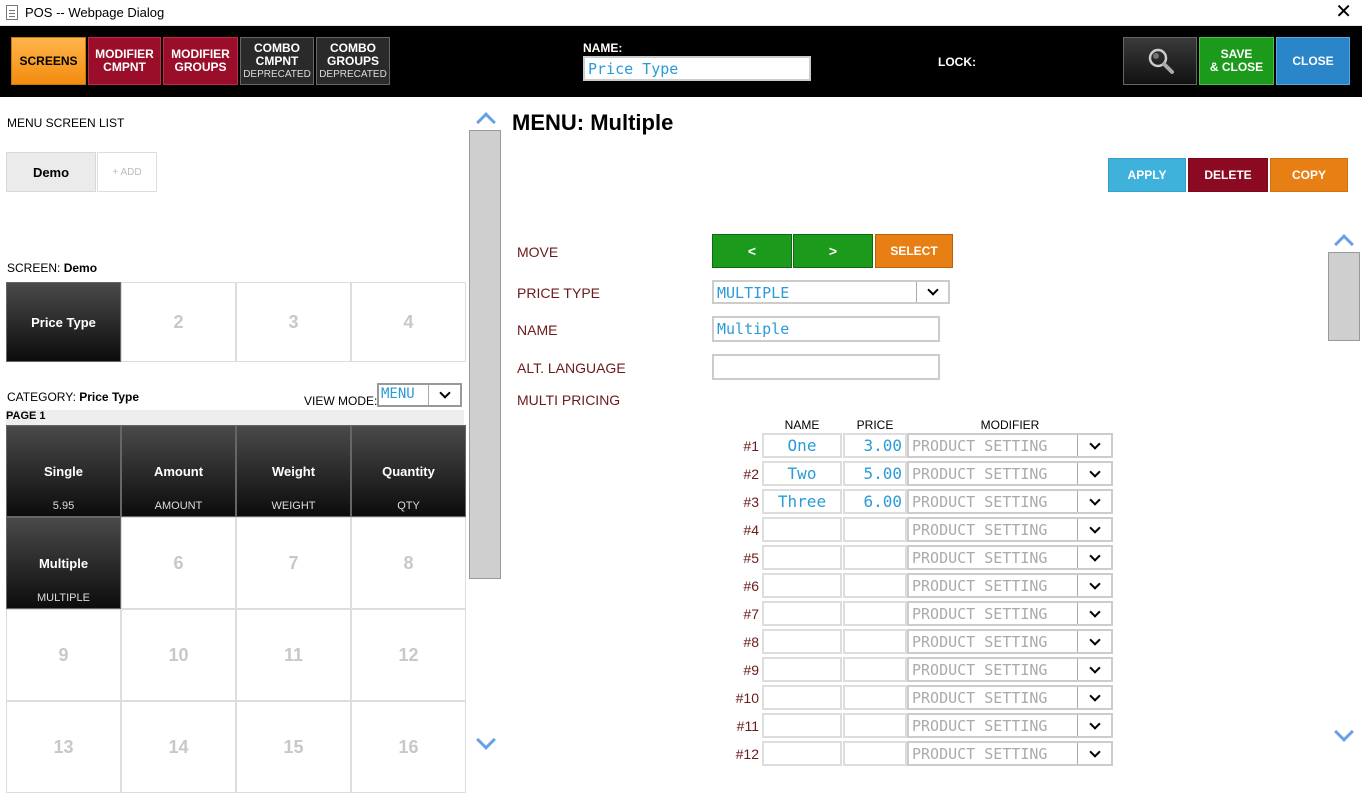 Image resolution: width=1362 pixels, height=793 pixels. I want to click on window-close-icon: ✕, so click(1343, 12).